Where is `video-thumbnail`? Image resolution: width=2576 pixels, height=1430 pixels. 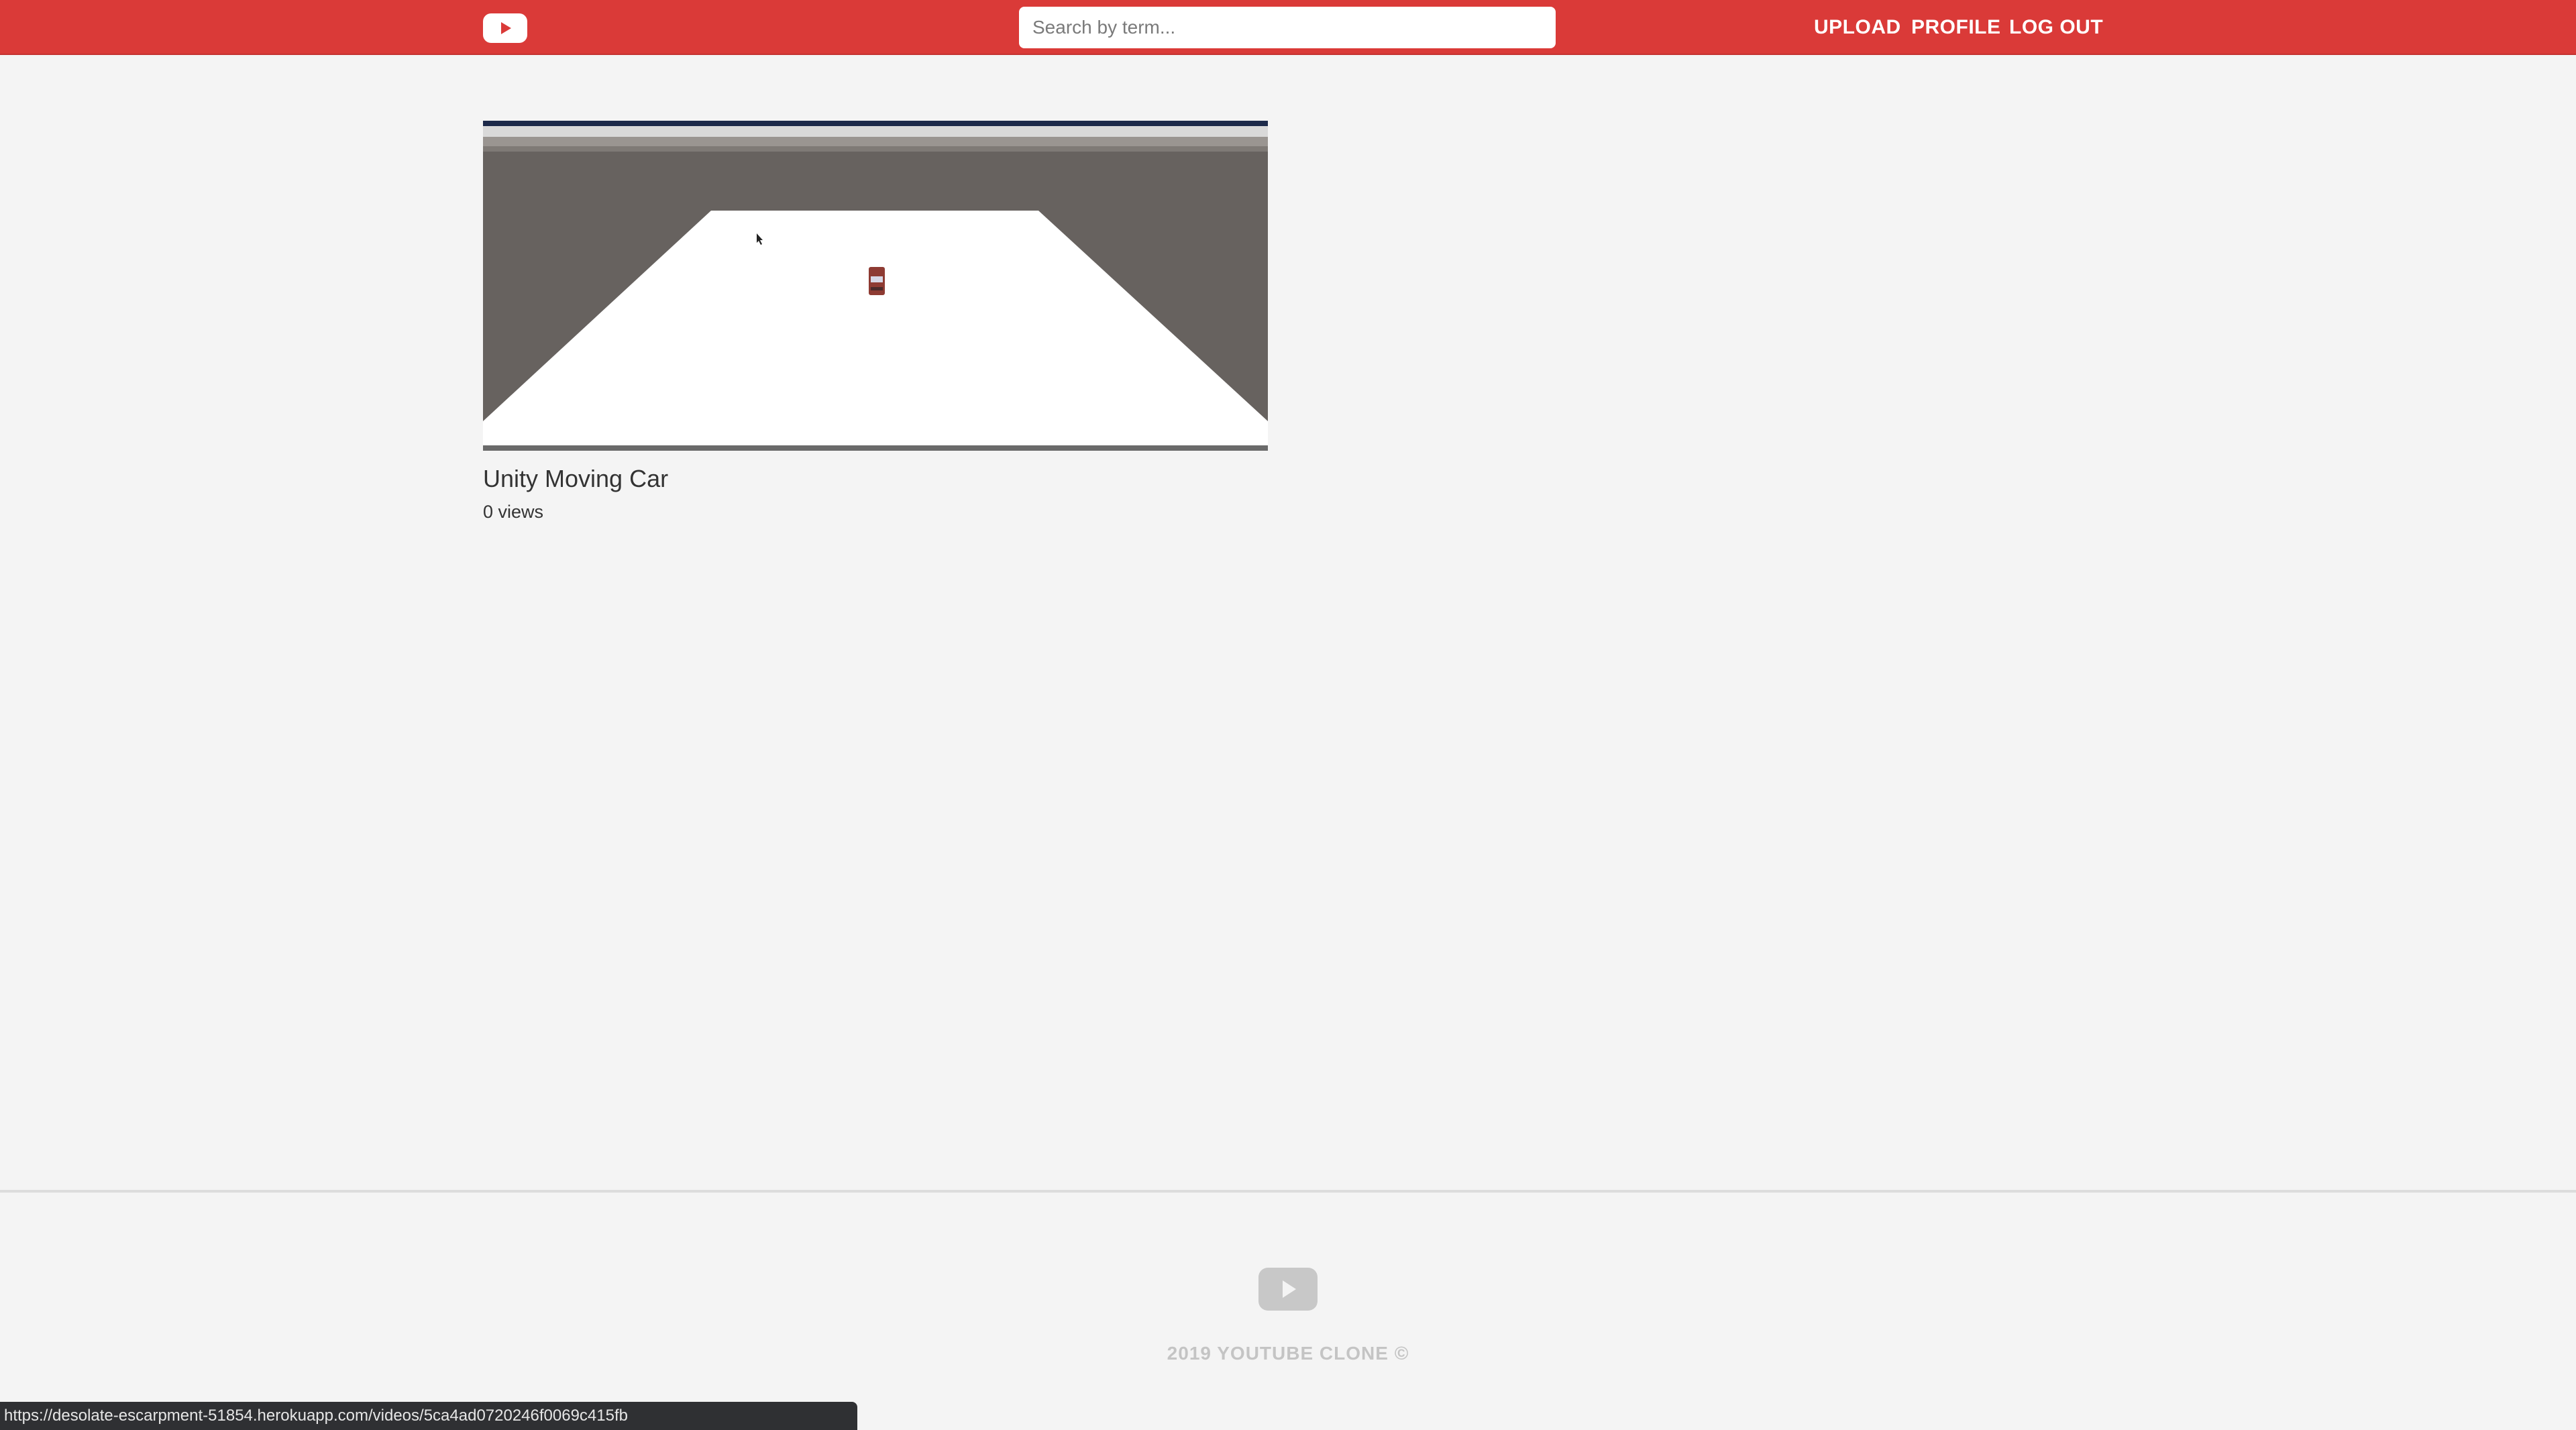 video-thumbnail is located at coordinates (875, 286).